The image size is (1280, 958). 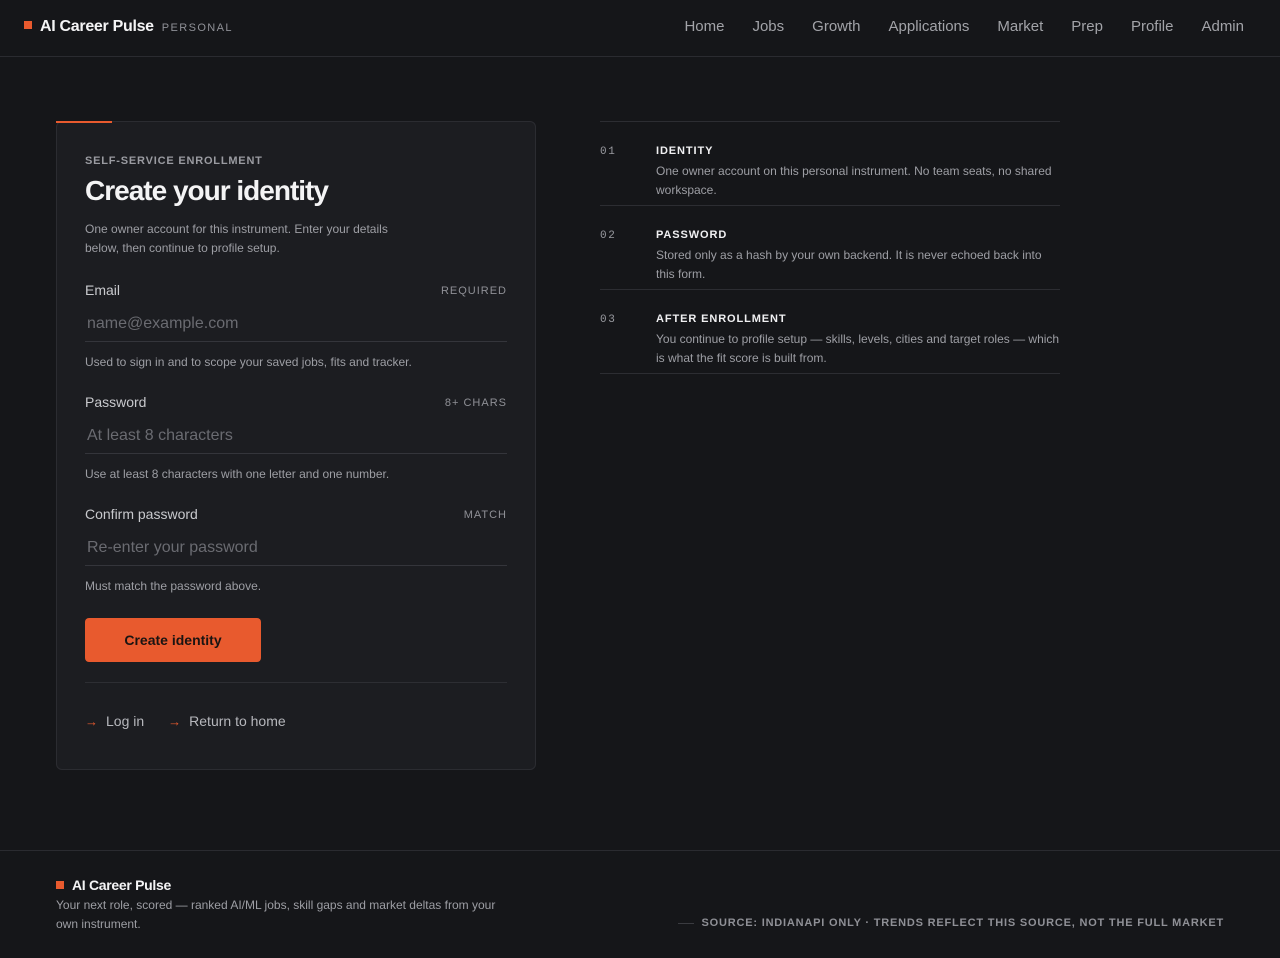 What do you see at coordinates (173, 586) in the screenshot?
I see `confirm-password-help: Must match the password above.` at bounding box center [173, 586].